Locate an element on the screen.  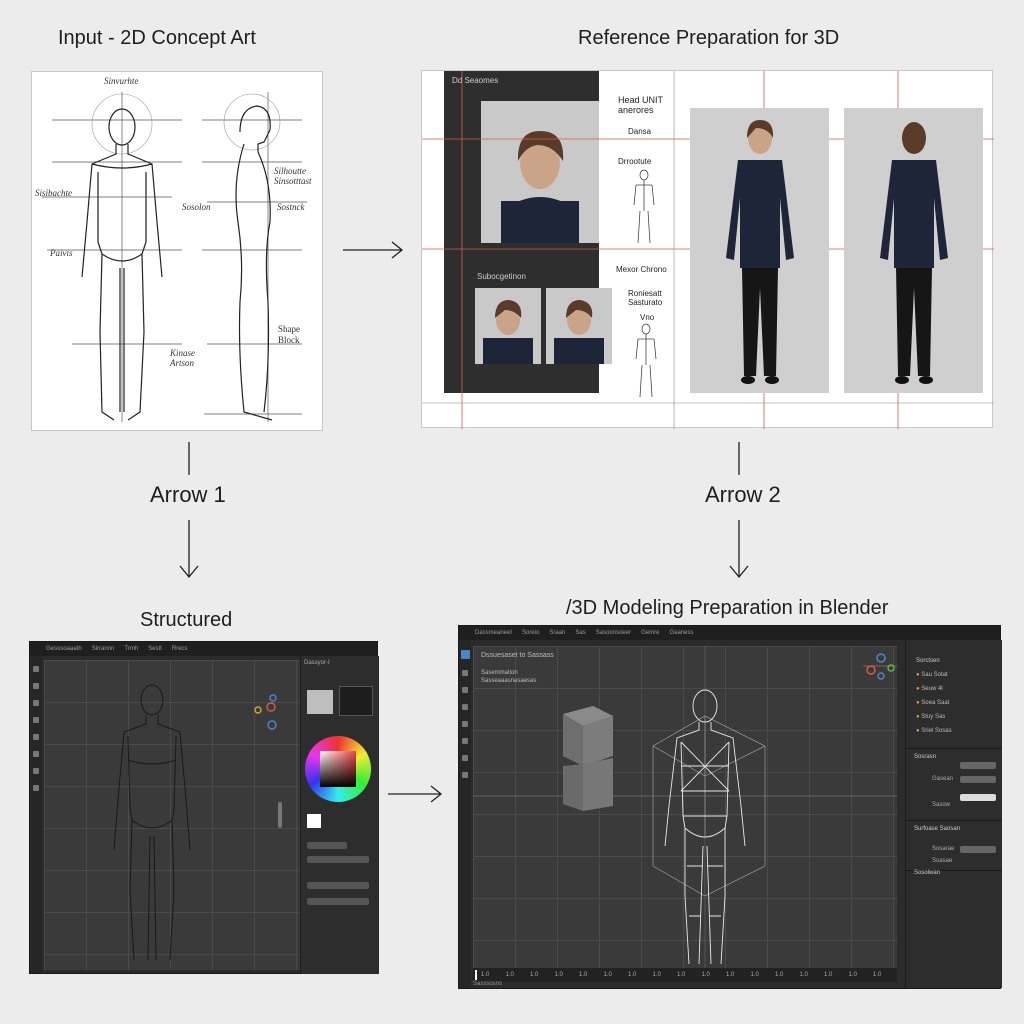
outliner-row: ● Stuy Sas is located at coordinates (930, 717).